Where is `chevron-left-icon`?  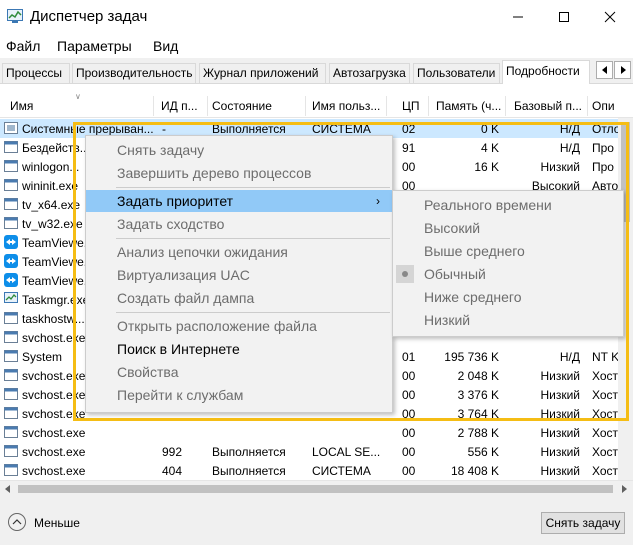 chevron-left-icon is located at coordinates (604, 70).